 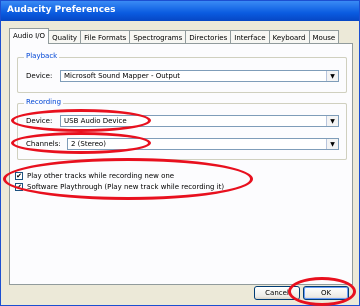 What do you see at coordinates (289, 37) in the screenshot?
I see `tab-keyboard: Keyboard` at bounding box center [289, 37].